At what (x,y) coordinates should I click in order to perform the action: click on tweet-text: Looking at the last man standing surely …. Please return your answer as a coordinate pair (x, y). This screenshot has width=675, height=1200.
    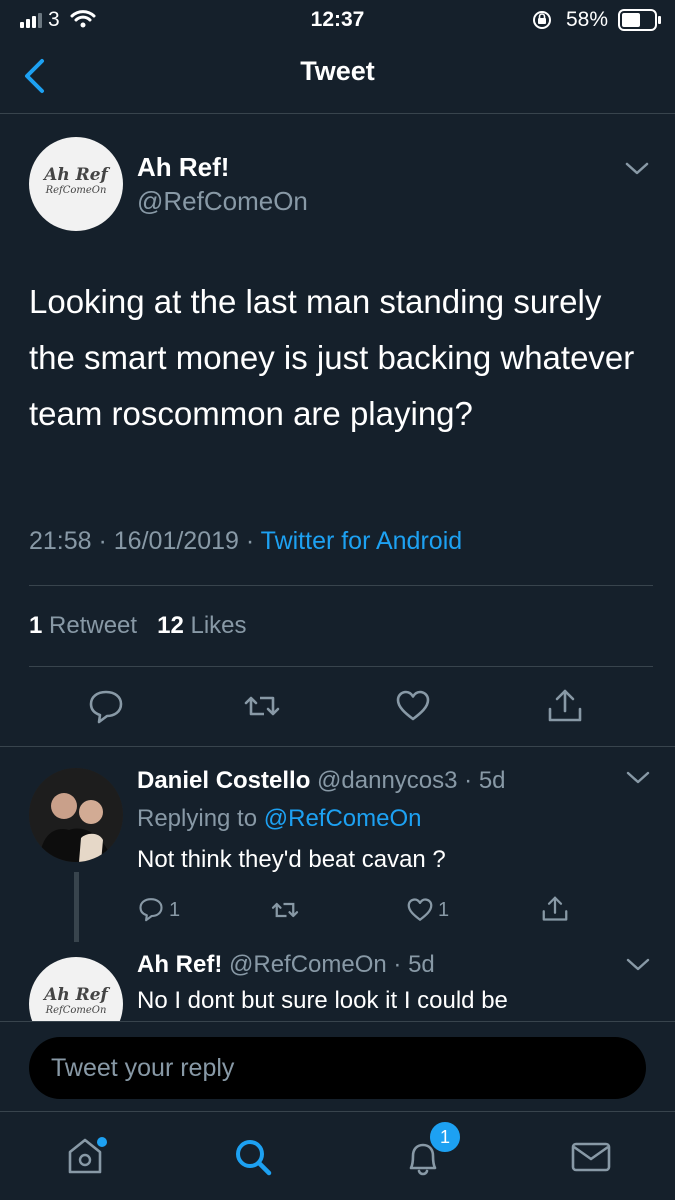
    Looking at the image, I should click on (332, 357).